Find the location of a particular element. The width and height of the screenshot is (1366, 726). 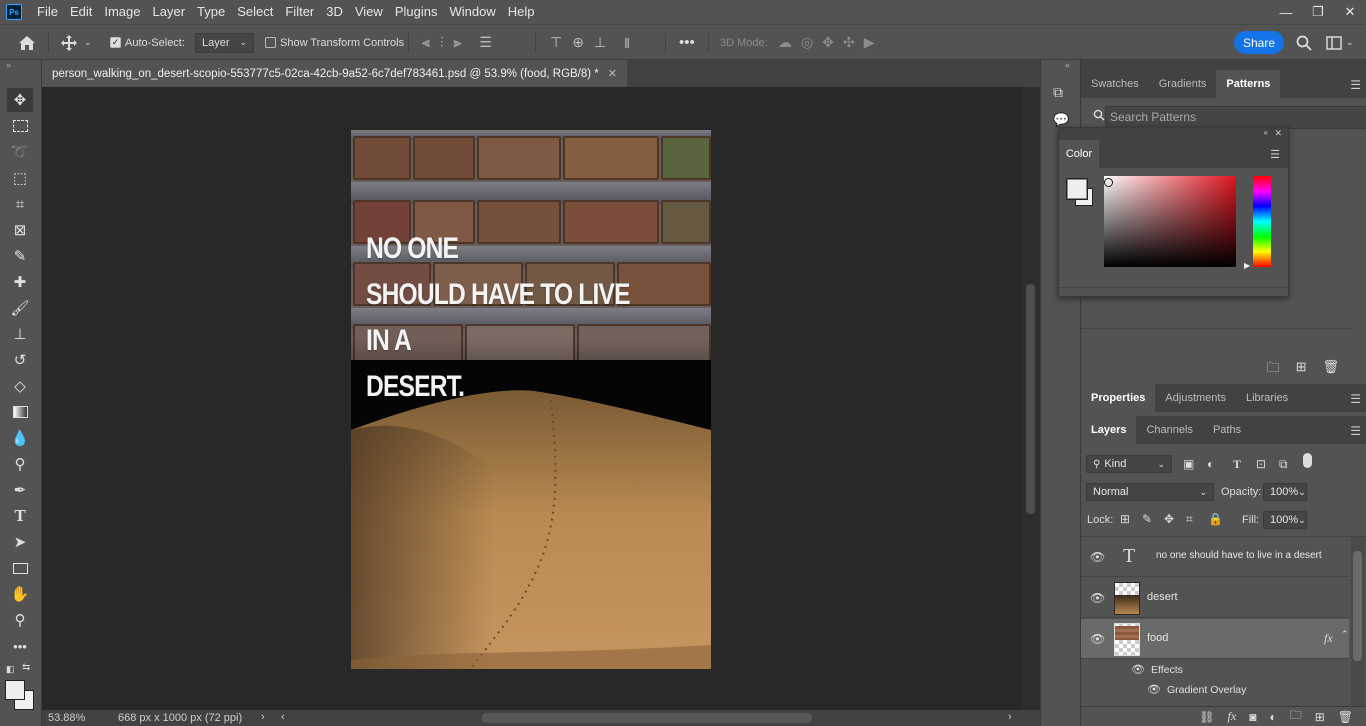

minimize-button: — is located at coordinates (1286, 12).